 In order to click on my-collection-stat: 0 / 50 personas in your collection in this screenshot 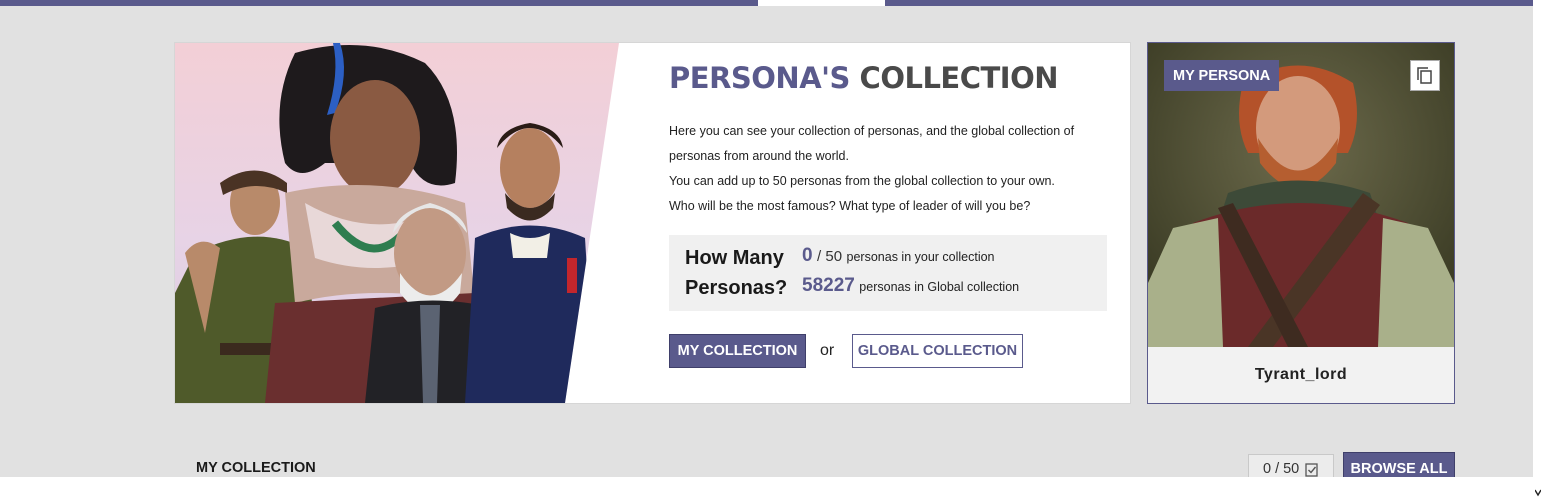, I will do `click(898, 256)`.